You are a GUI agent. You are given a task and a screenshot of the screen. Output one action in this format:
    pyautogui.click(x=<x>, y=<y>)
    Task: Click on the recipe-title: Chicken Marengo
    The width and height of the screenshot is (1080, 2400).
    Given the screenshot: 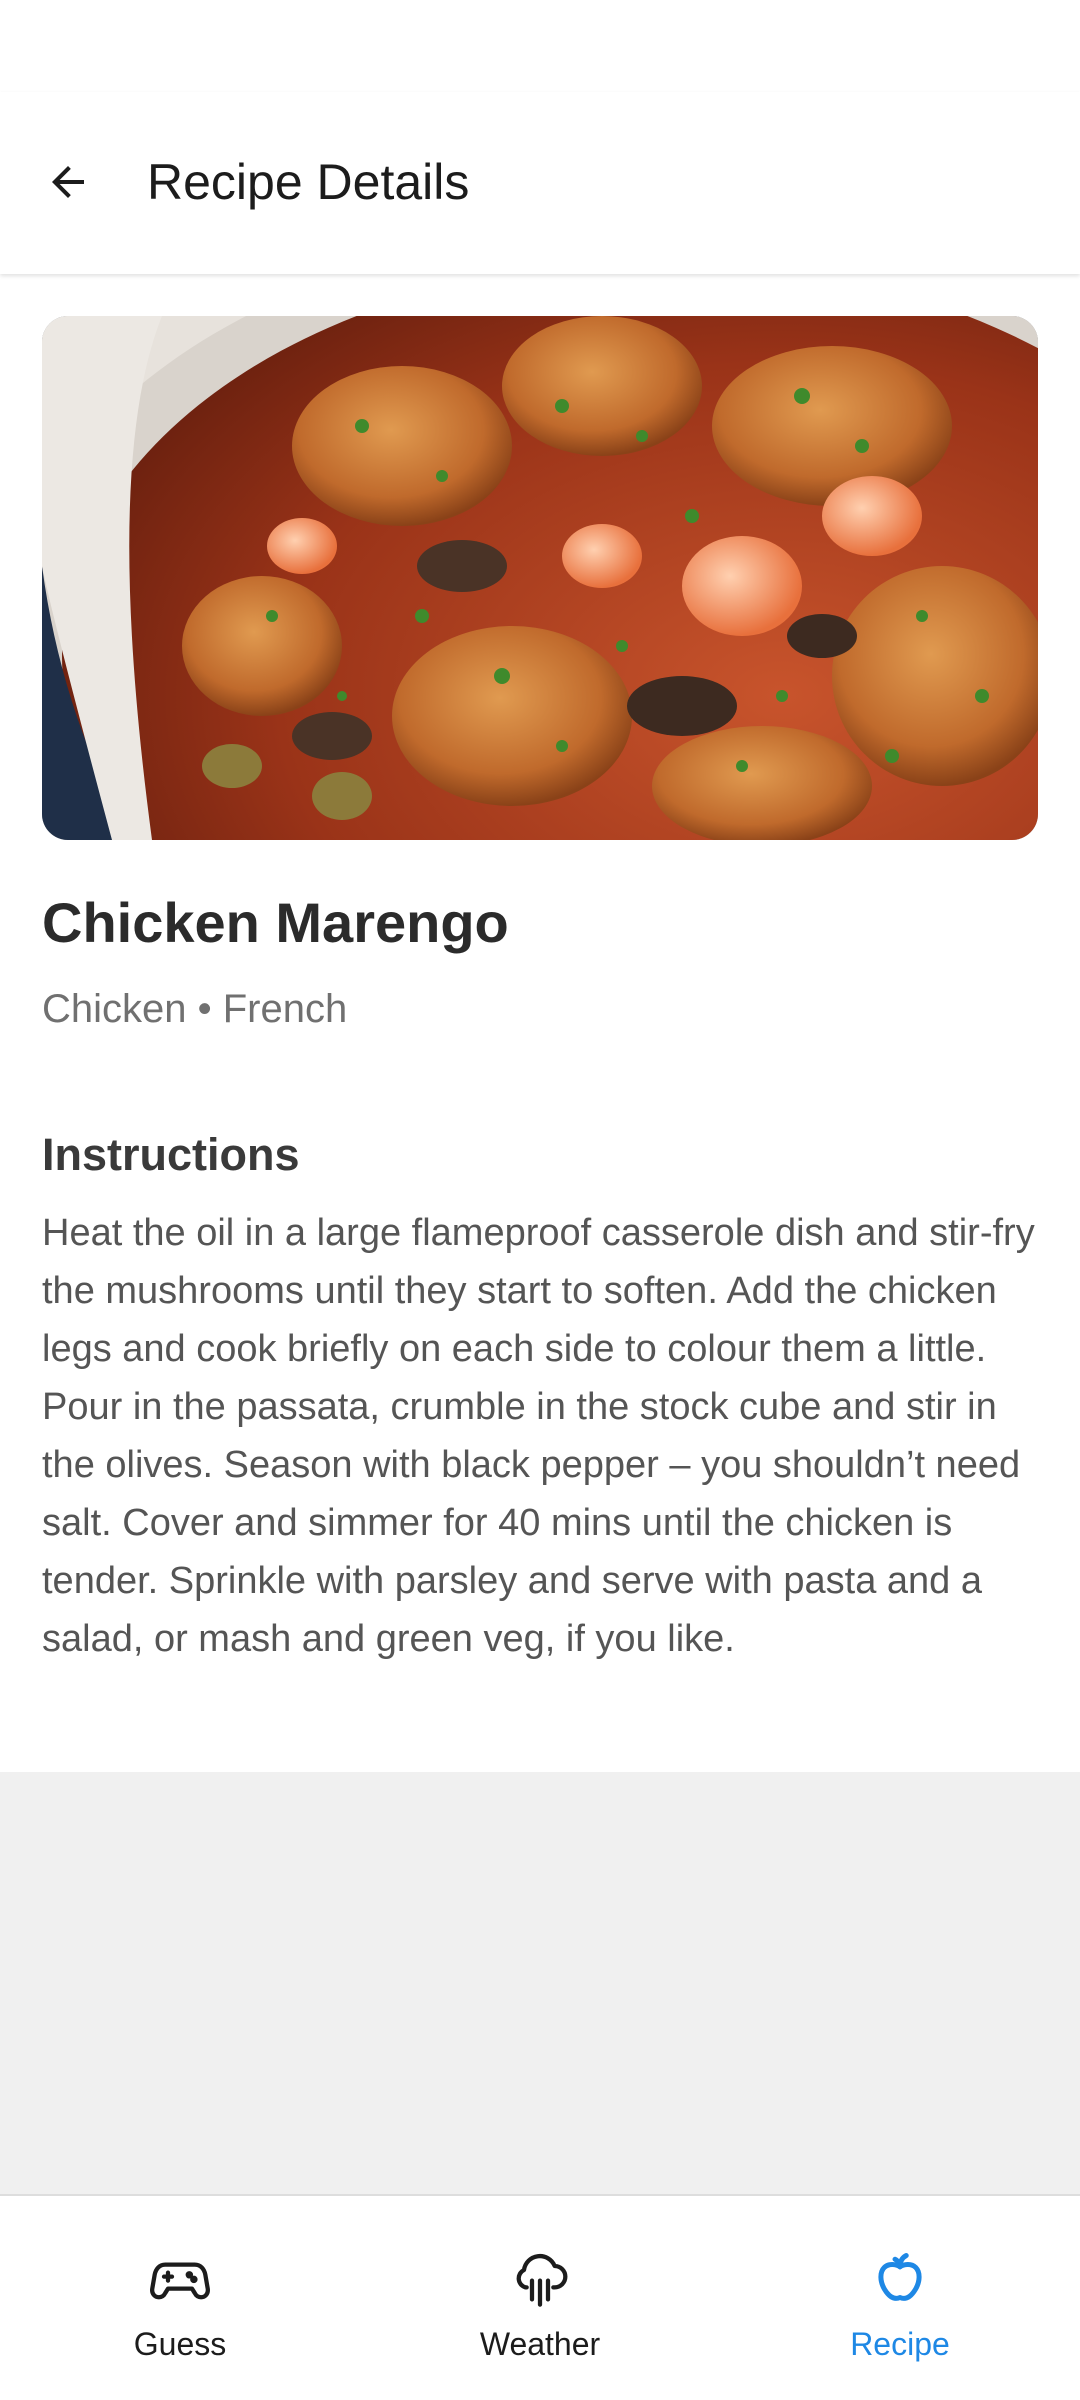 What is the action you would take?
    pyautogui.click(x=275, y=922)
    